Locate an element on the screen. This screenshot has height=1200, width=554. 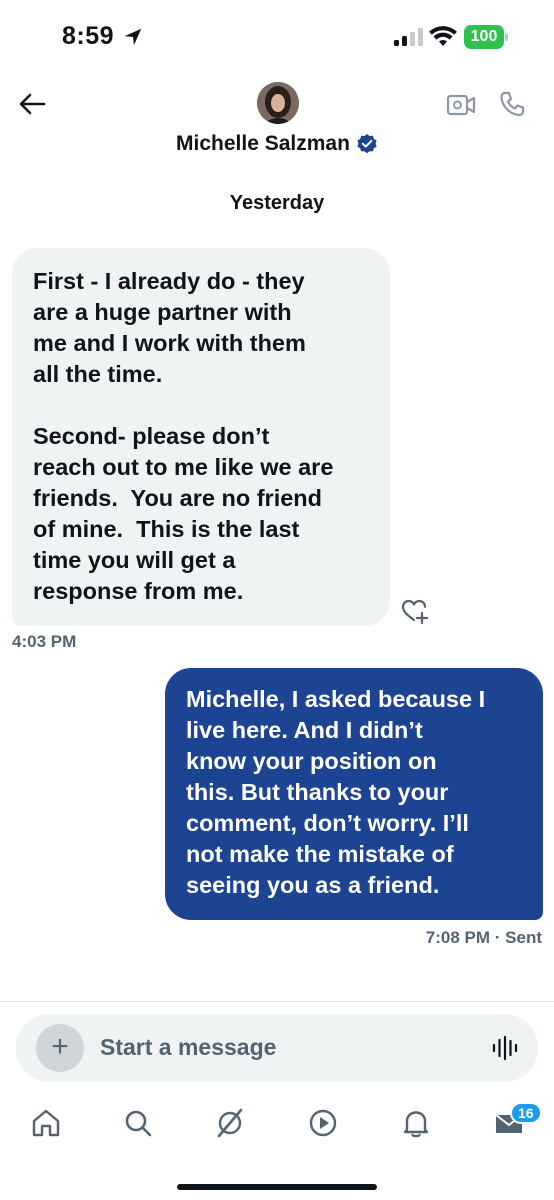
add-attachment-button: + is located at coordinates (60, 1048).